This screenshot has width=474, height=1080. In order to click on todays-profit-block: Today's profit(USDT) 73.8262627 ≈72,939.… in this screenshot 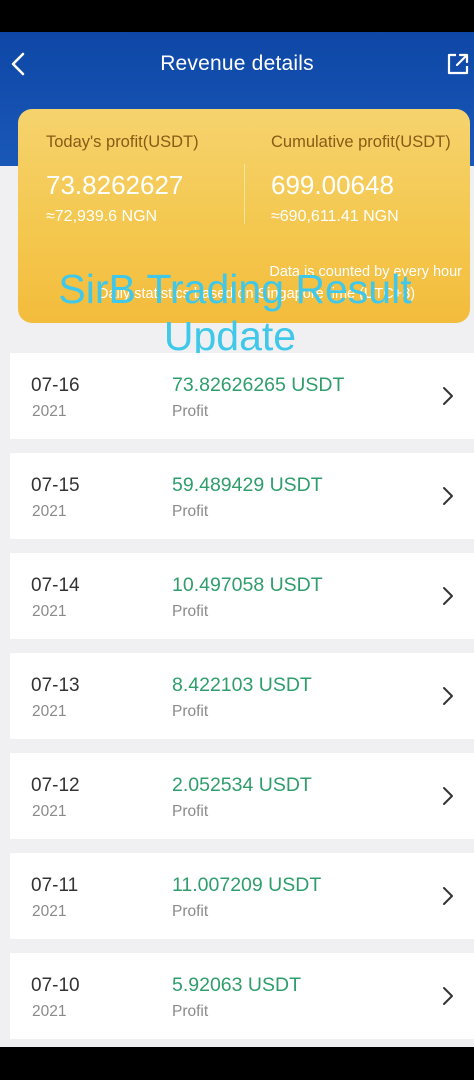, I will do `click(122, 179)`.